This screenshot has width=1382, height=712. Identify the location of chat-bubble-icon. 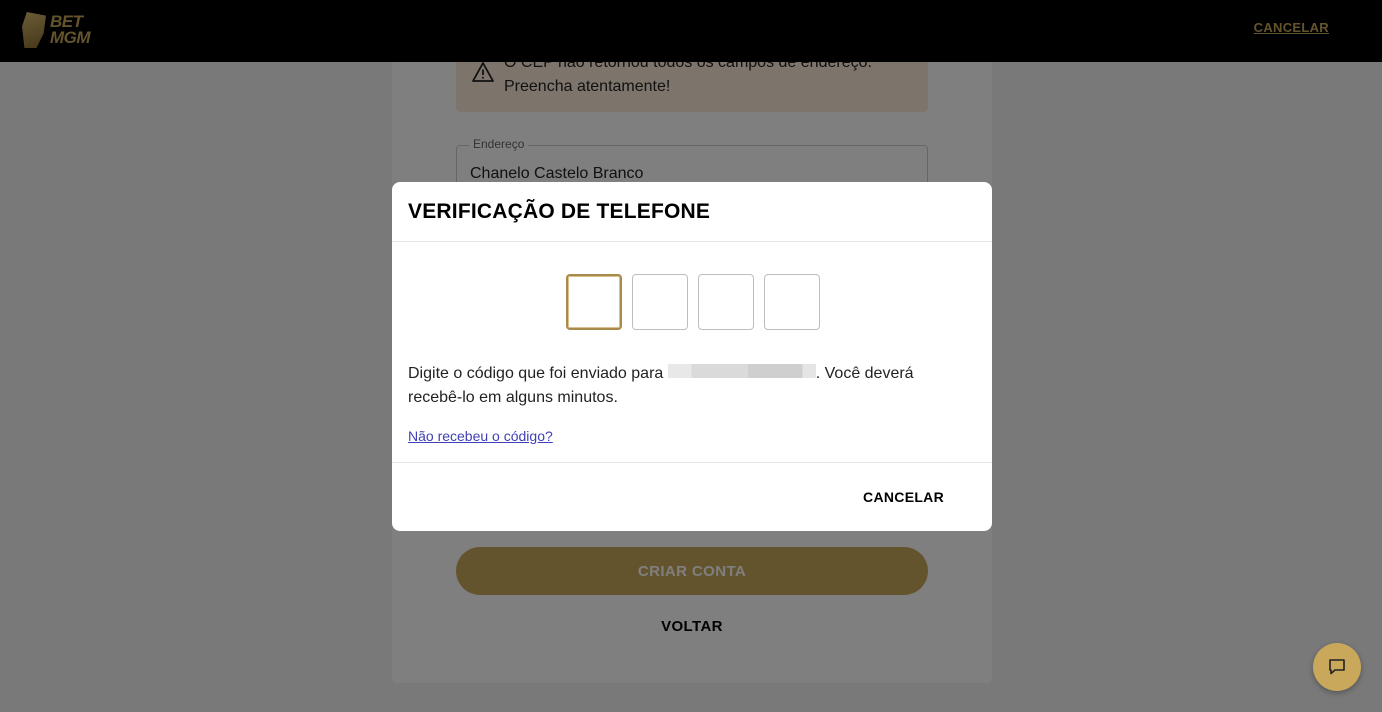
(1337, 667).